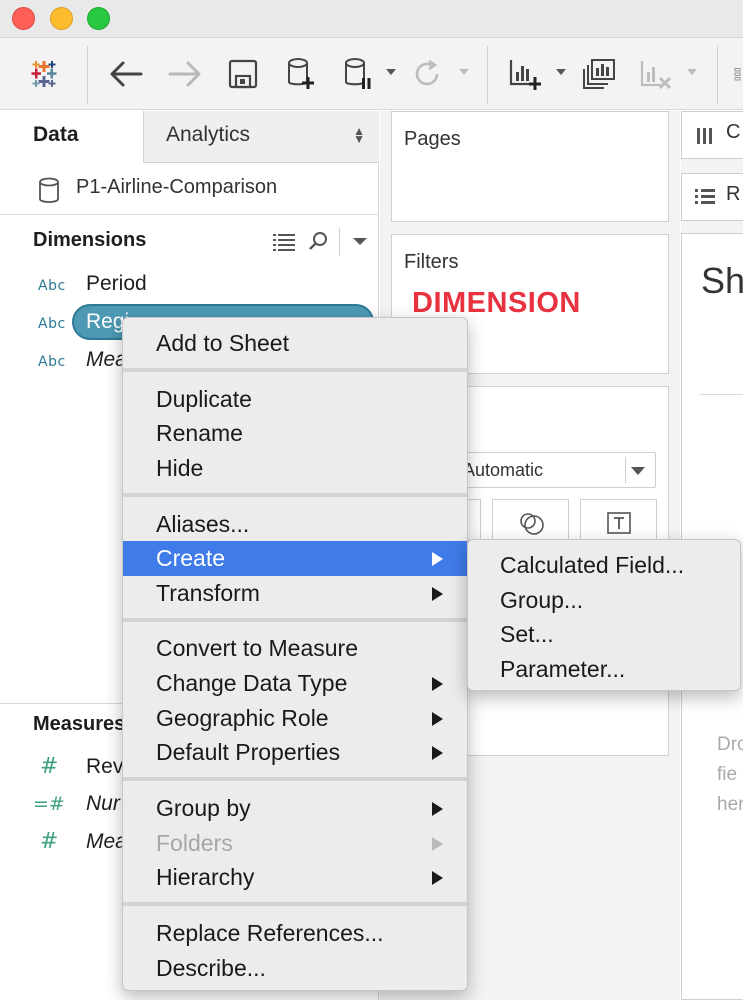  Describe the element at coordinates (98, 18) in the screenshot. I see `zoom-window-button` at that location.